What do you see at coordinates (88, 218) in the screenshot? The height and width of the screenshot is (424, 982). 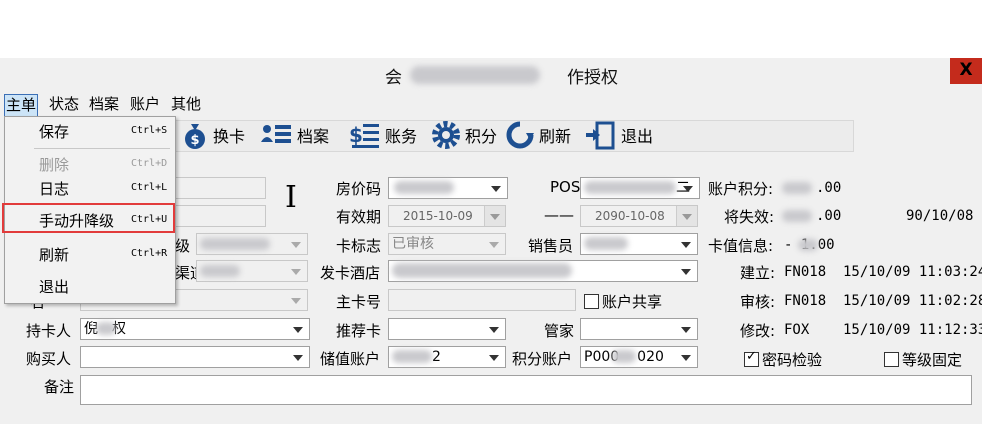 I see `highlight-box` at bounding box center [88, 218].